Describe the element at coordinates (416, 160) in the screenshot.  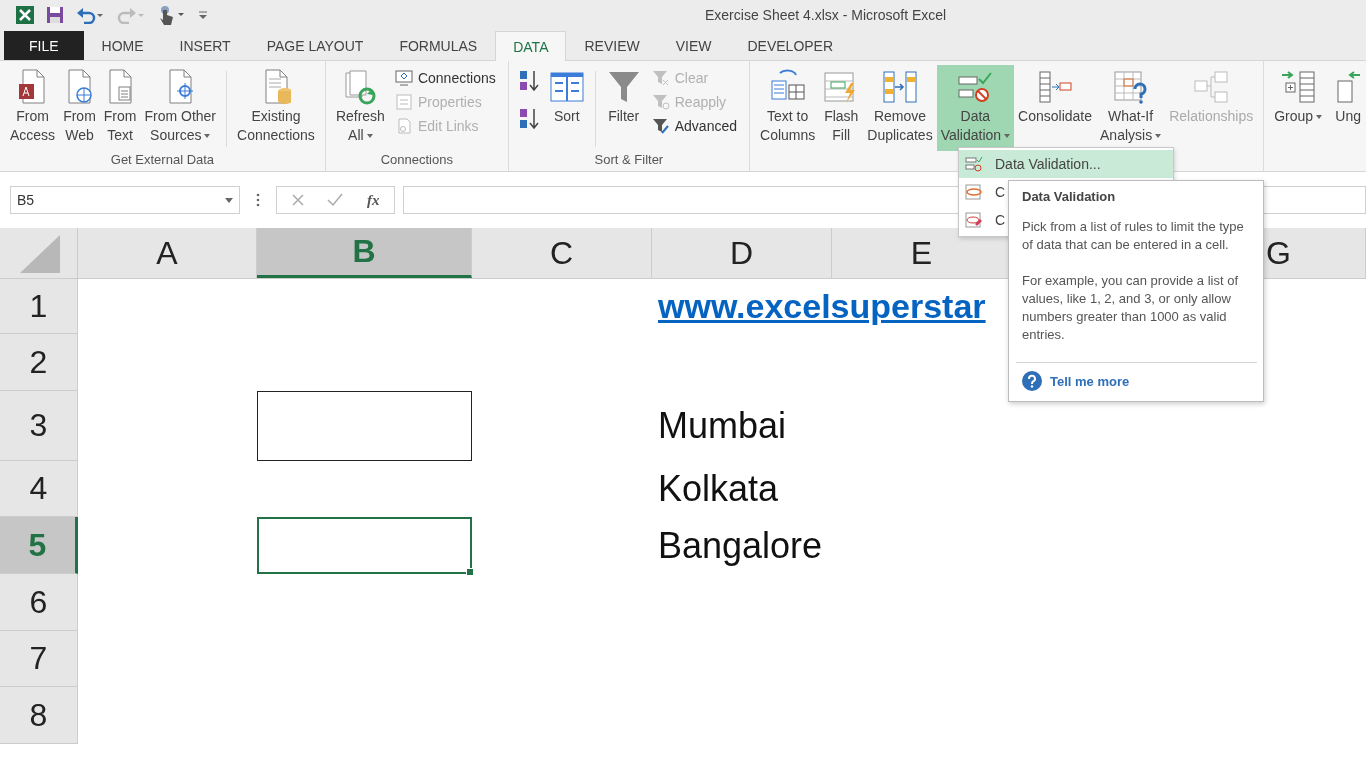
I see `group-label: Connections` at that location.